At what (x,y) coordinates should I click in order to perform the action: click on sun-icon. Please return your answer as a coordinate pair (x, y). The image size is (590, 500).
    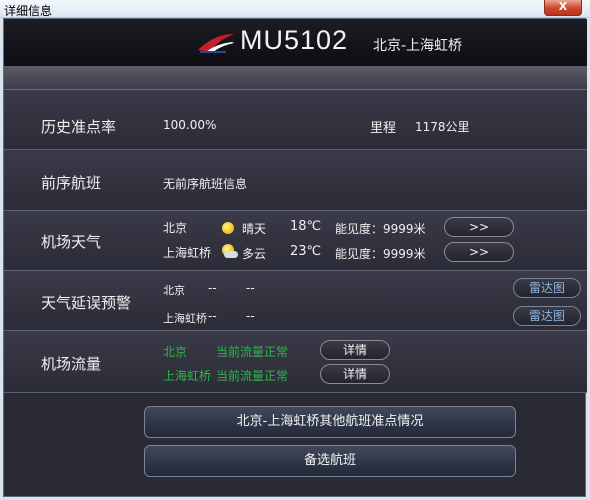
    Looking at the image, I should click on (228, 228).